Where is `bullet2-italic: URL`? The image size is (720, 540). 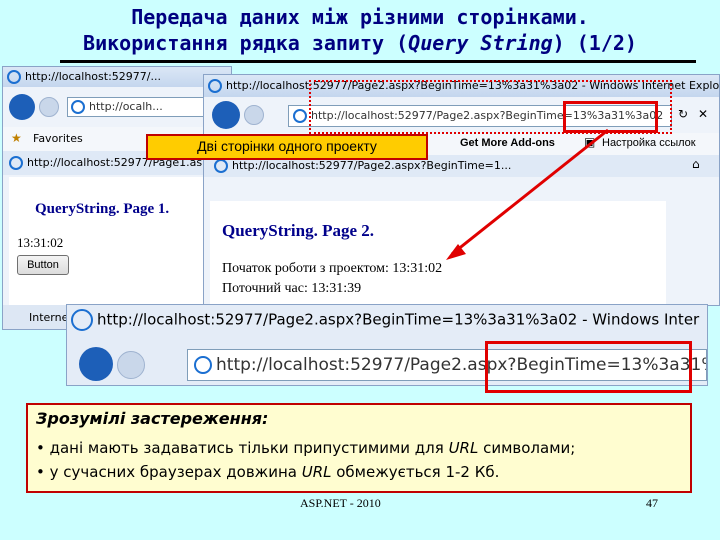
bullet2-italic: URL is located at coordinates (316, 472).